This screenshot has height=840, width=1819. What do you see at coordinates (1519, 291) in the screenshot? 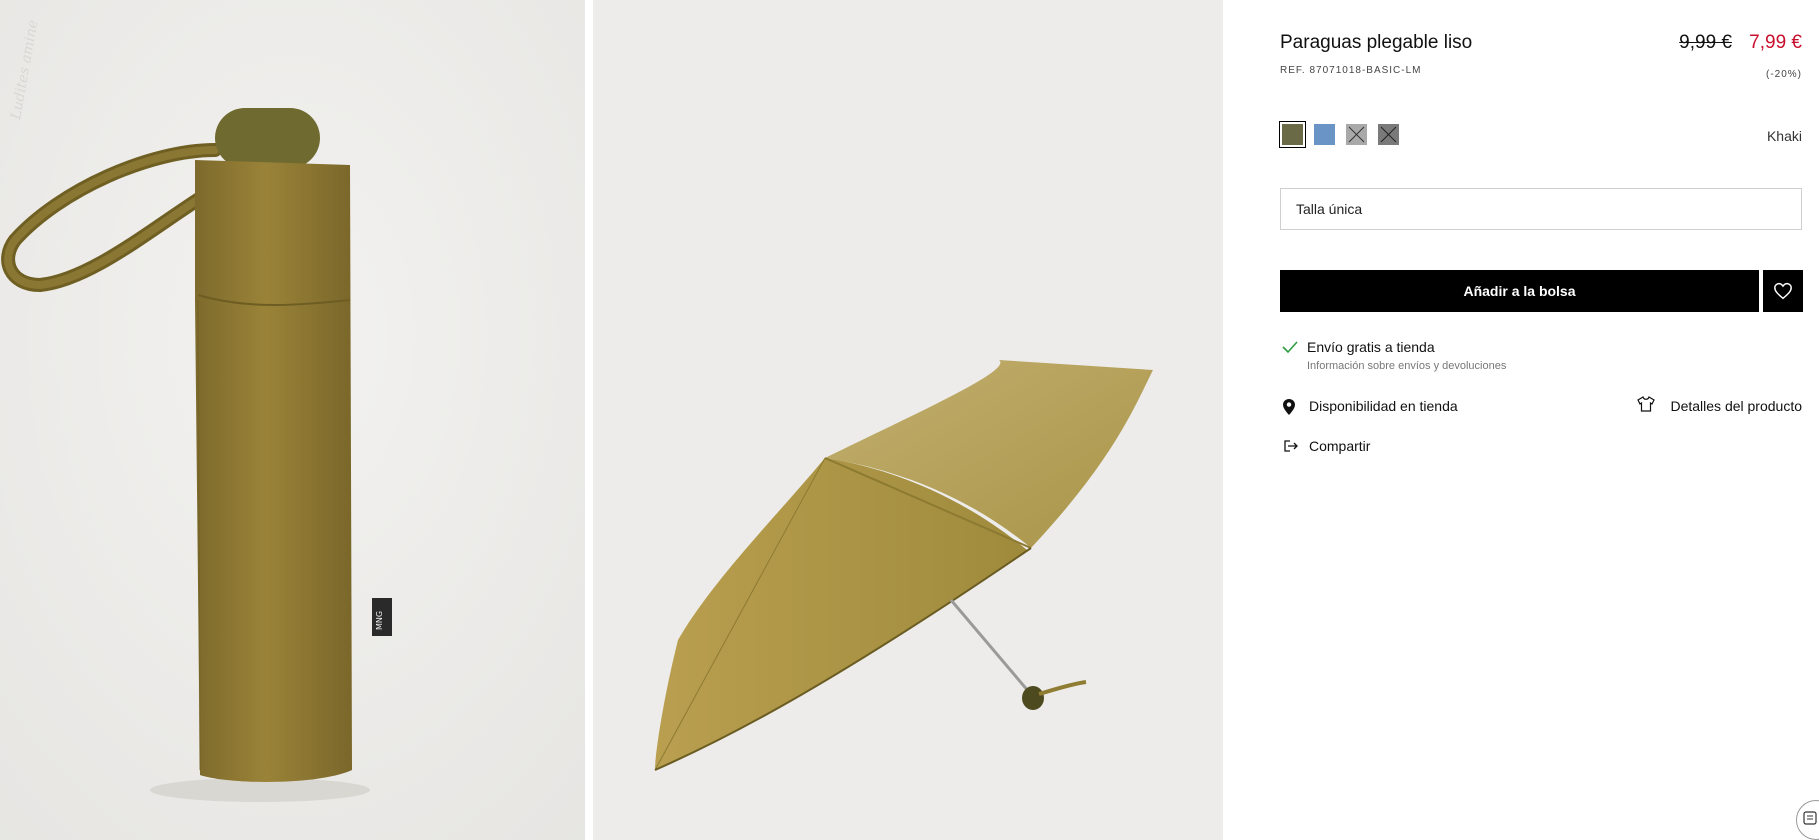
I see `add-to-bag-button: Añadir a la bolsa` at bounding box center [1519, 291].